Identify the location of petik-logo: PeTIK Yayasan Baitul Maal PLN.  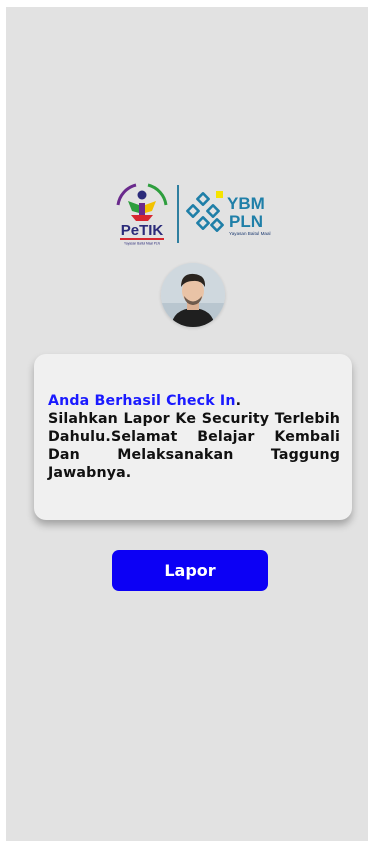
(142, 214).